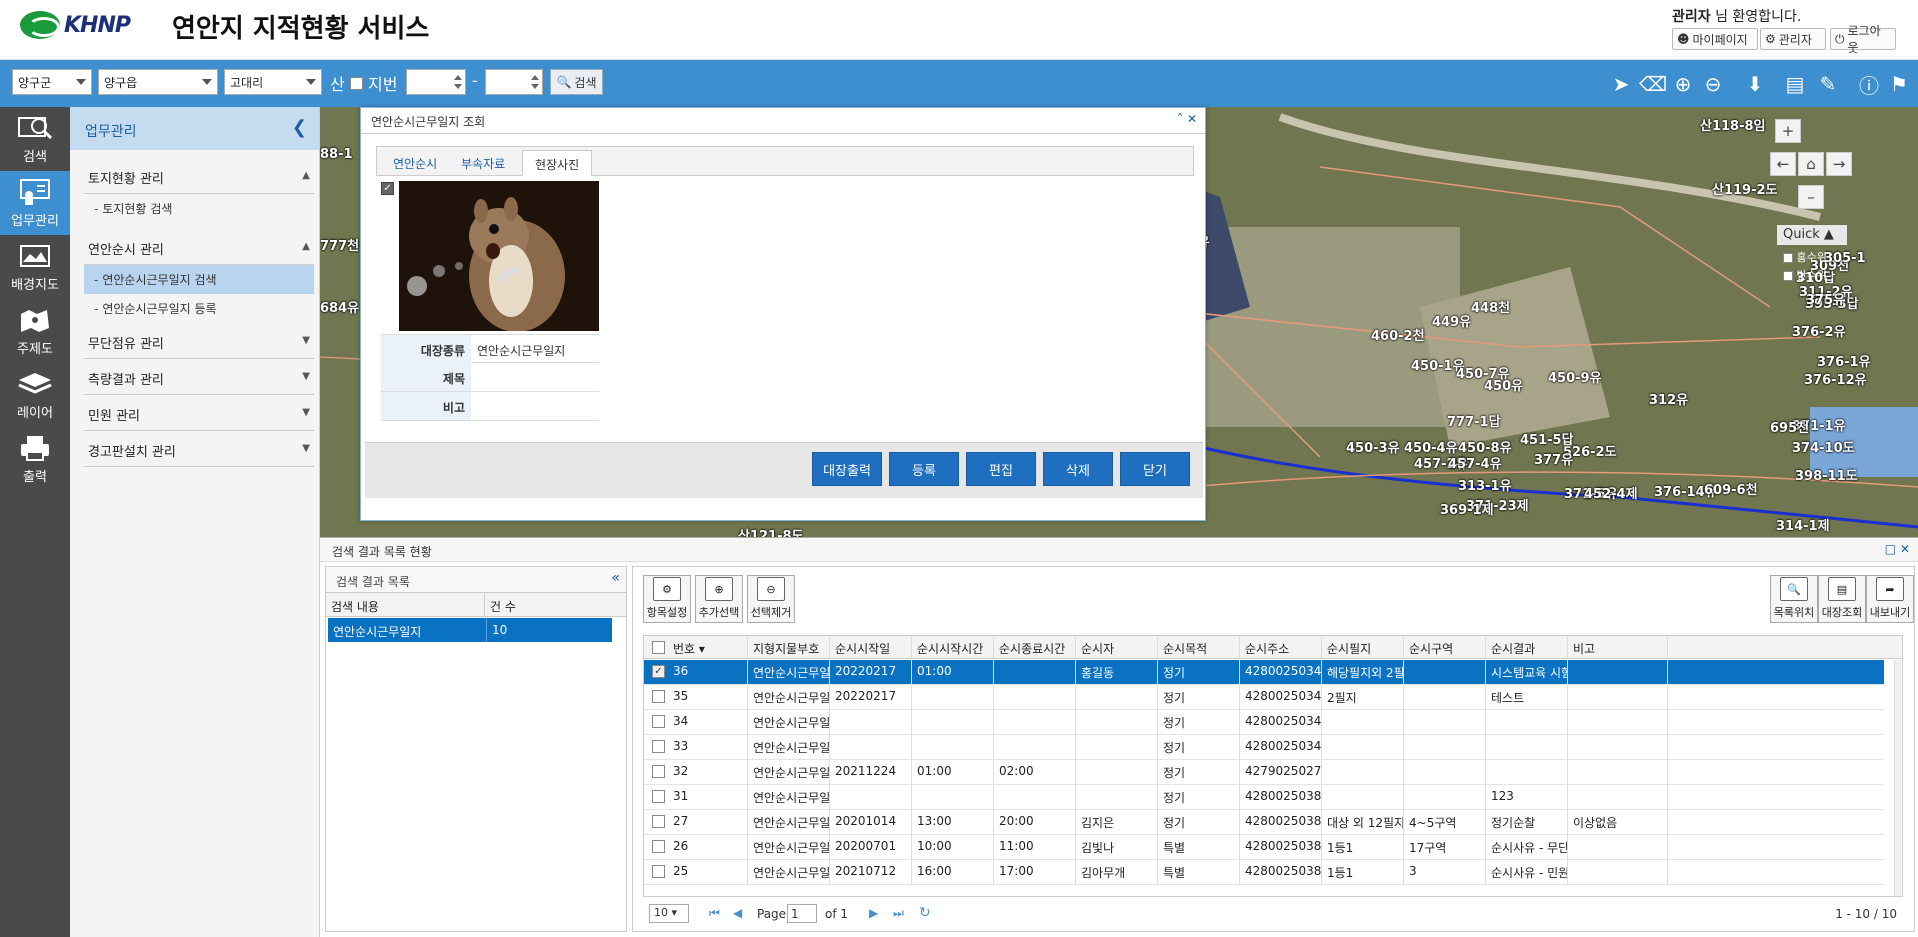 Image resolution: width=1918 pixels, height=937 pixels. Describe the element at coordinates (1621, 84) in the screenshot. I see `pointer-icon: ➤` at that location.